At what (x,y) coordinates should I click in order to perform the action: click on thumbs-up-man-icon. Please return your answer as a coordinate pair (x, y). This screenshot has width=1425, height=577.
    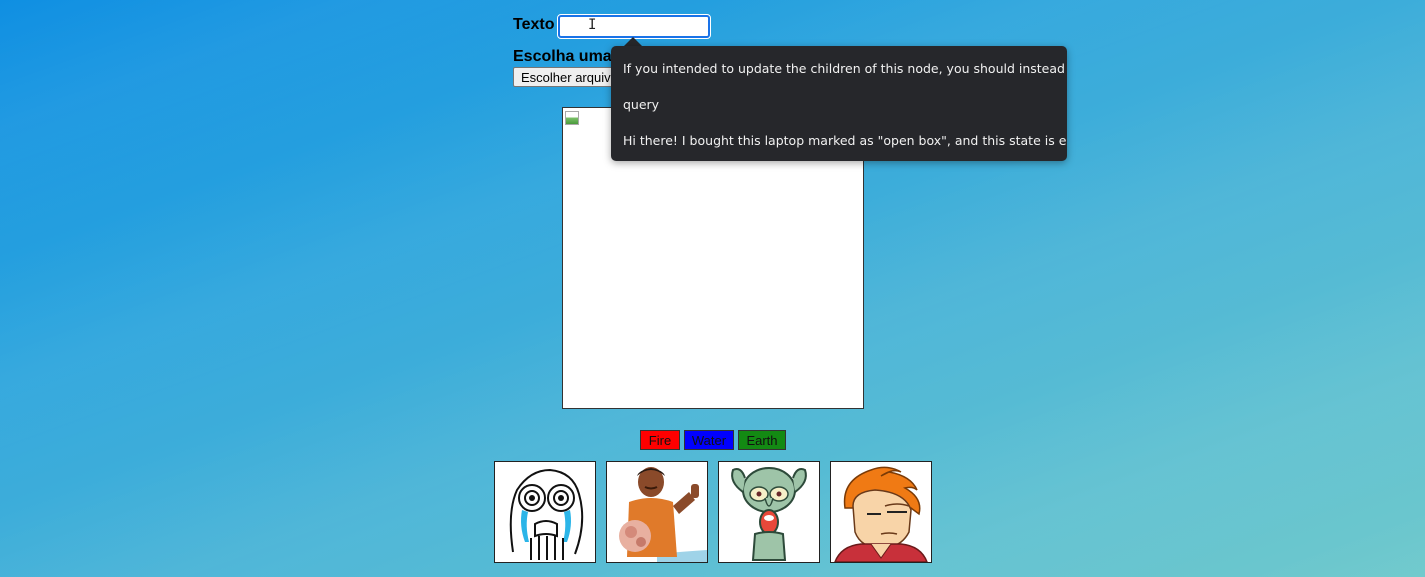
    Looking at the image, I should click on (657, 512).